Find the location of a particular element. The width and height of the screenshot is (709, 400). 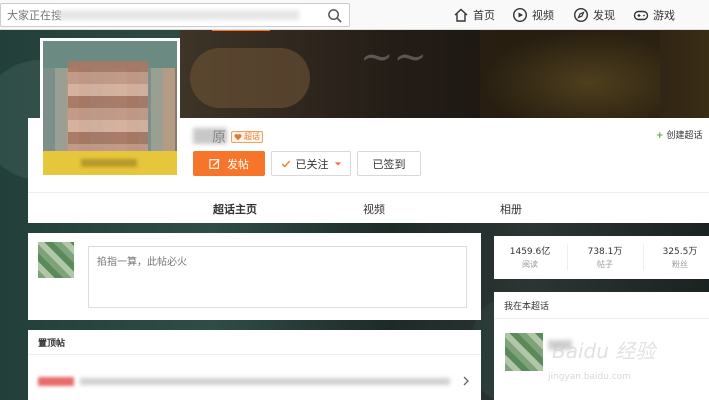

baidu-watermark-url: jingyan.baidu.com is located at coordinates (590, 377).